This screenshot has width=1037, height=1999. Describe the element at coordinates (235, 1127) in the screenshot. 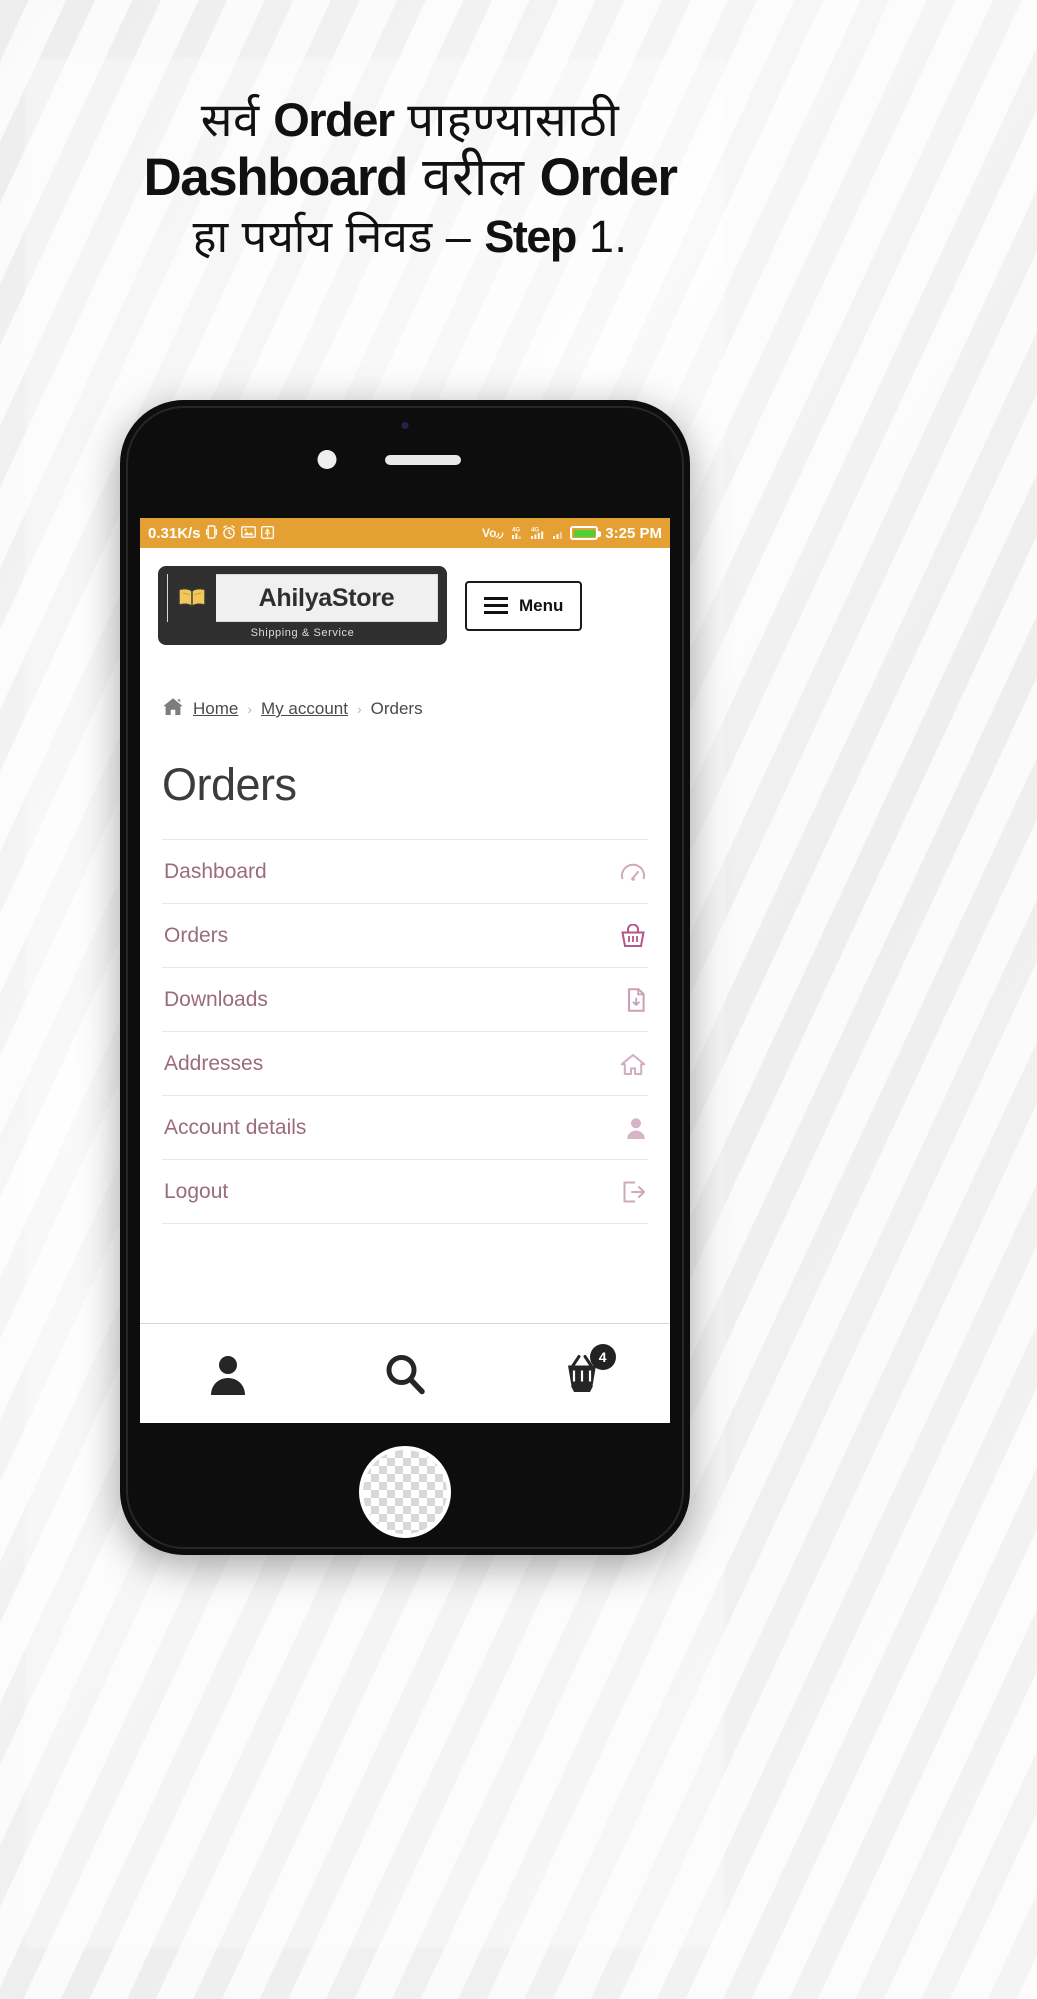

I see `account-nav-label-account-details: Account details` at that location.